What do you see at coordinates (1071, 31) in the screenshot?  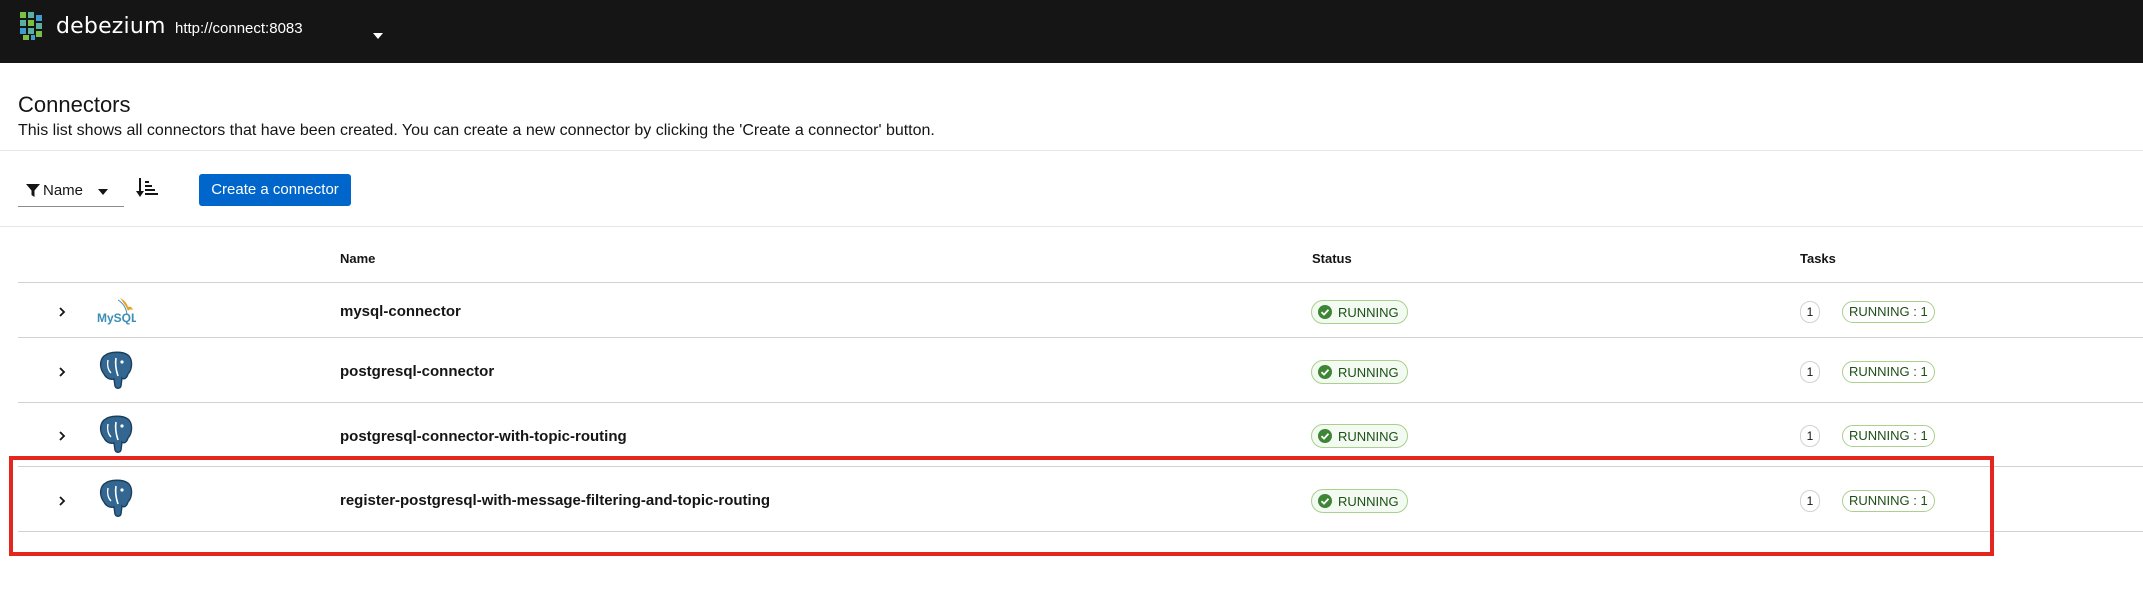 I see `masthead: debezium http://connect:8083` at bounding box center [1071, 31].